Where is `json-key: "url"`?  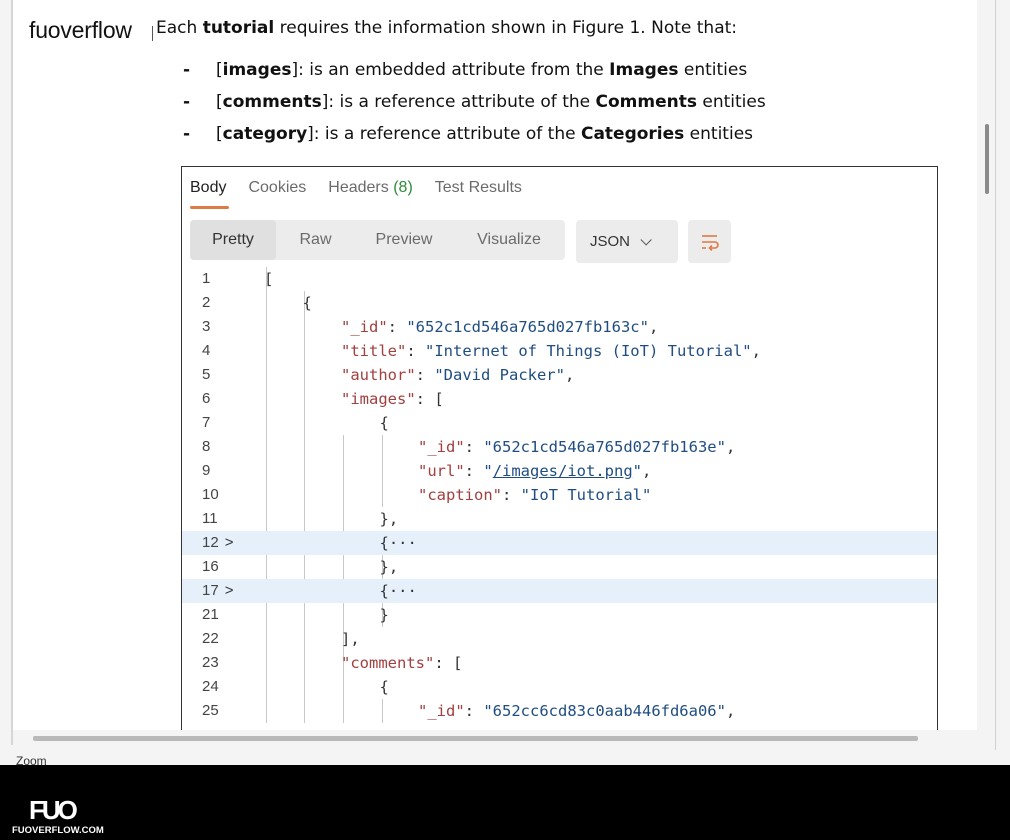
json-key: "url" is located at coordinates (441, 471).